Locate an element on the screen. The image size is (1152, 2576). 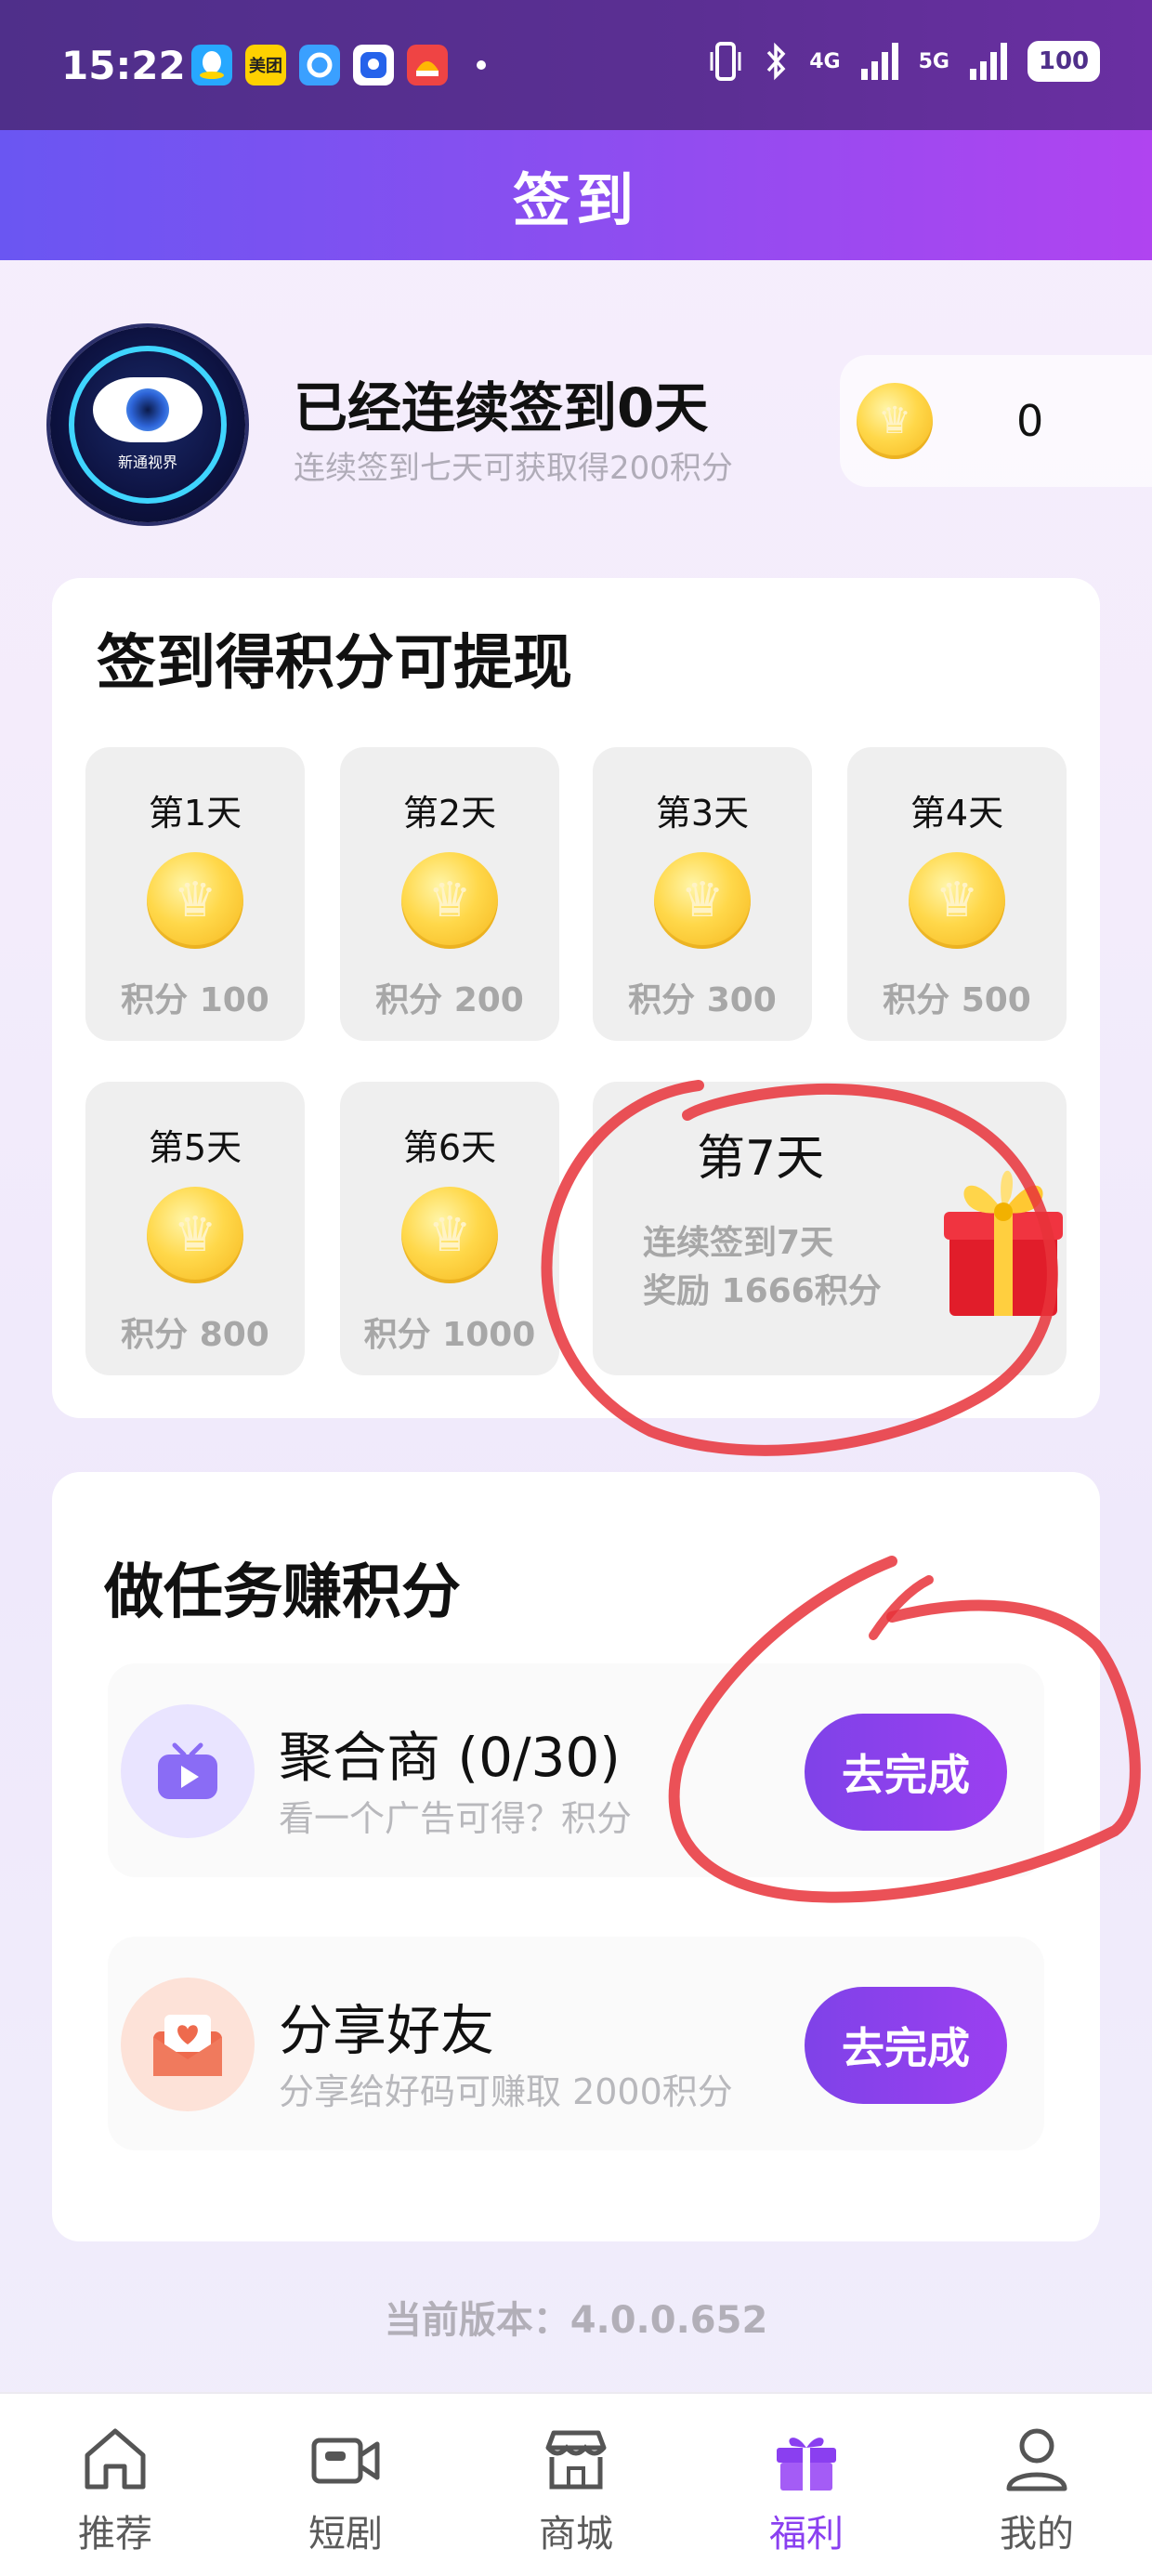
day-points: 积分 1000 is located at coordinates (449, 1335).